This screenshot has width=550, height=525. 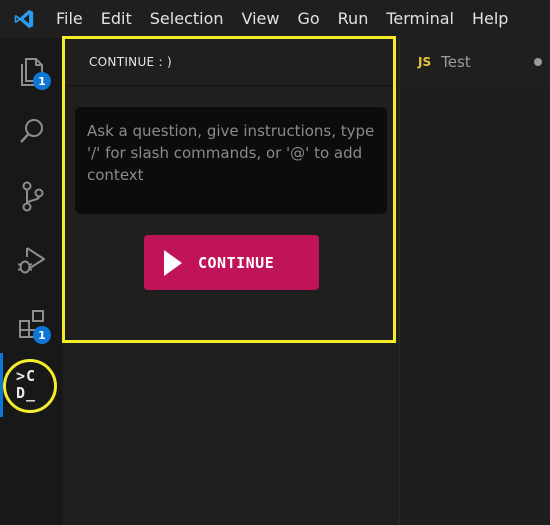 I want to click on explorer-button: 1, so click(x=31, y=72).